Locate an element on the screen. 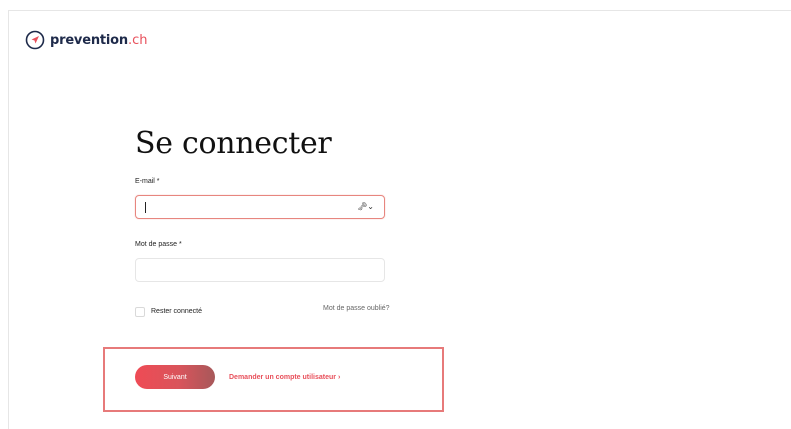  remember-label: Rester connecté is located at coordinates (176, 311).